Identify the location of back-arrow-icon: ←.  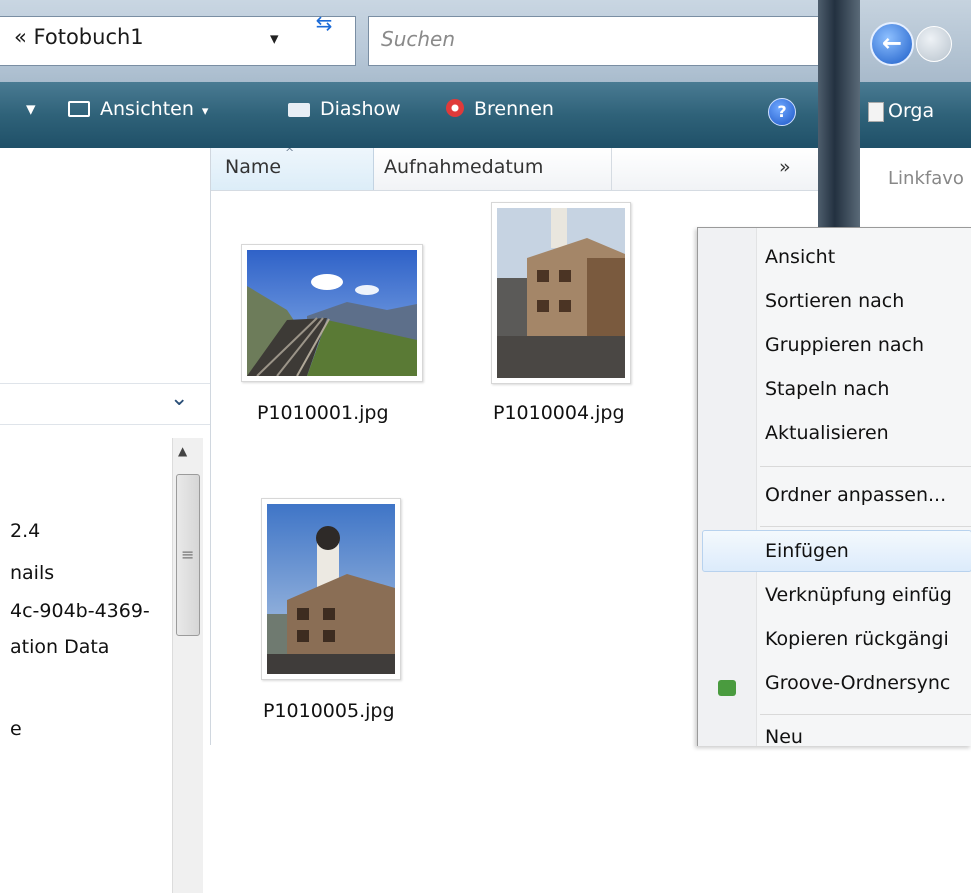
(892, 44).